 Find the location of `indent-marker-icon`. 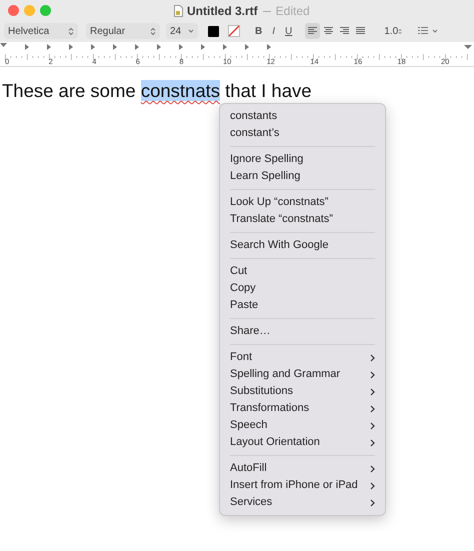

indent-marker-icon is located at coordinates (3, 45).